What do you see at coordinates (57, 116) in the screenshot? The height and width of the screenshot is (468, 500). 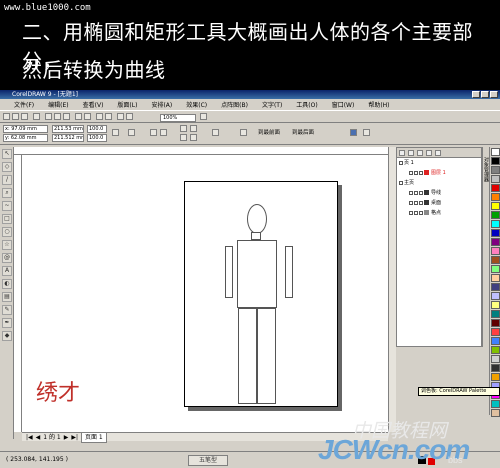 I see `copy-icon` at bounding box center [57, 116].